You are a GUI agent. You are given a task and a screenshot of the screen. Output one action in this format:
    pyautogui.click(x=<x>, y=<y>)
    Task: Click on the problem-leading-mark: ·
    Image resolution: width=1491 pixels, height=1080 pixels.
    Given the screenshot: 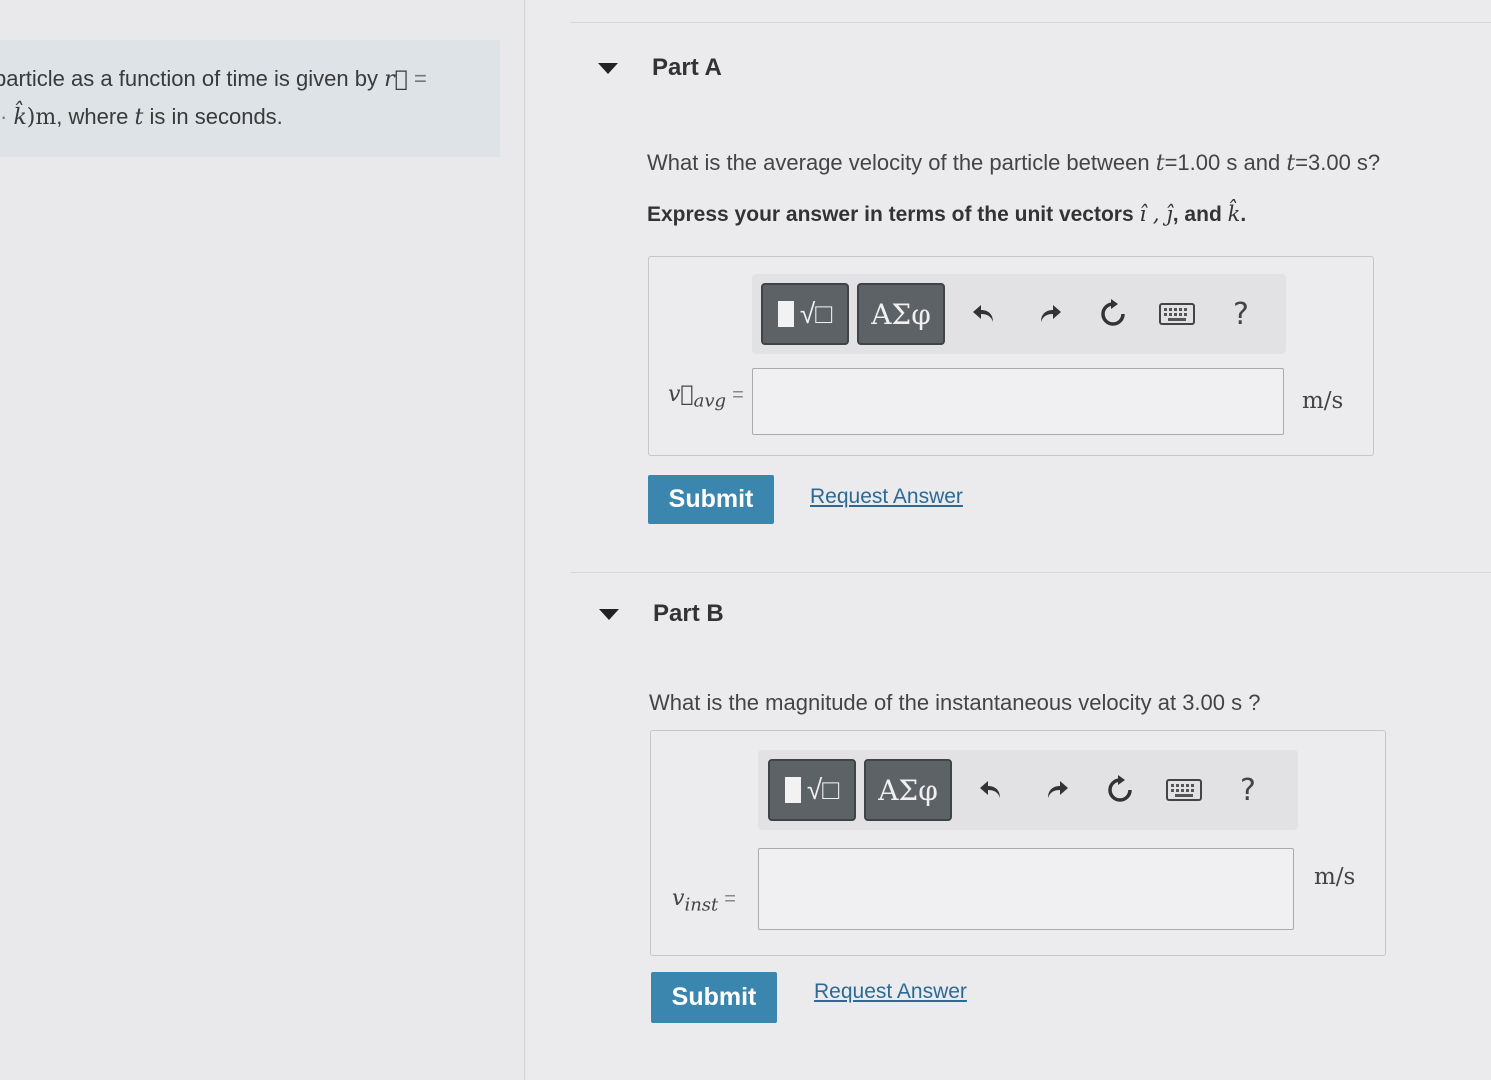 What is the action you would take?
    pyautogui.click(x=4, y=116)
    